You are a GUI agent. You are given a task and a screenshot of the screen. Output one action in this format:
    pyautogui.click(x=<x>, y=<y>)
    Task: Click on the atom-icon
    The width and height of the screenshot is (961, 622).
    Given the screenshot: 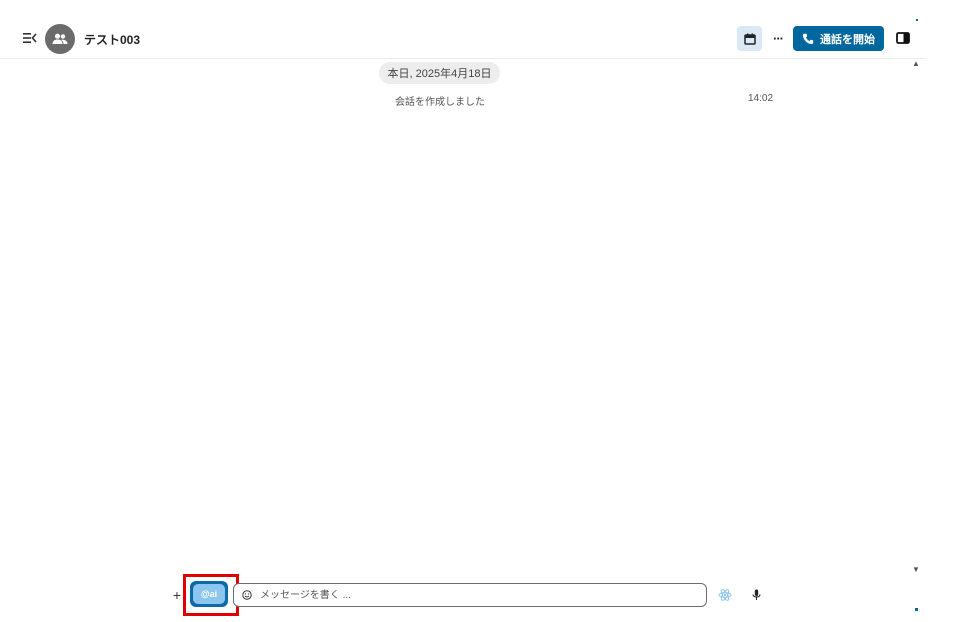 What is the action you would take?
    pyautogui.click(x=725, y=595)
    